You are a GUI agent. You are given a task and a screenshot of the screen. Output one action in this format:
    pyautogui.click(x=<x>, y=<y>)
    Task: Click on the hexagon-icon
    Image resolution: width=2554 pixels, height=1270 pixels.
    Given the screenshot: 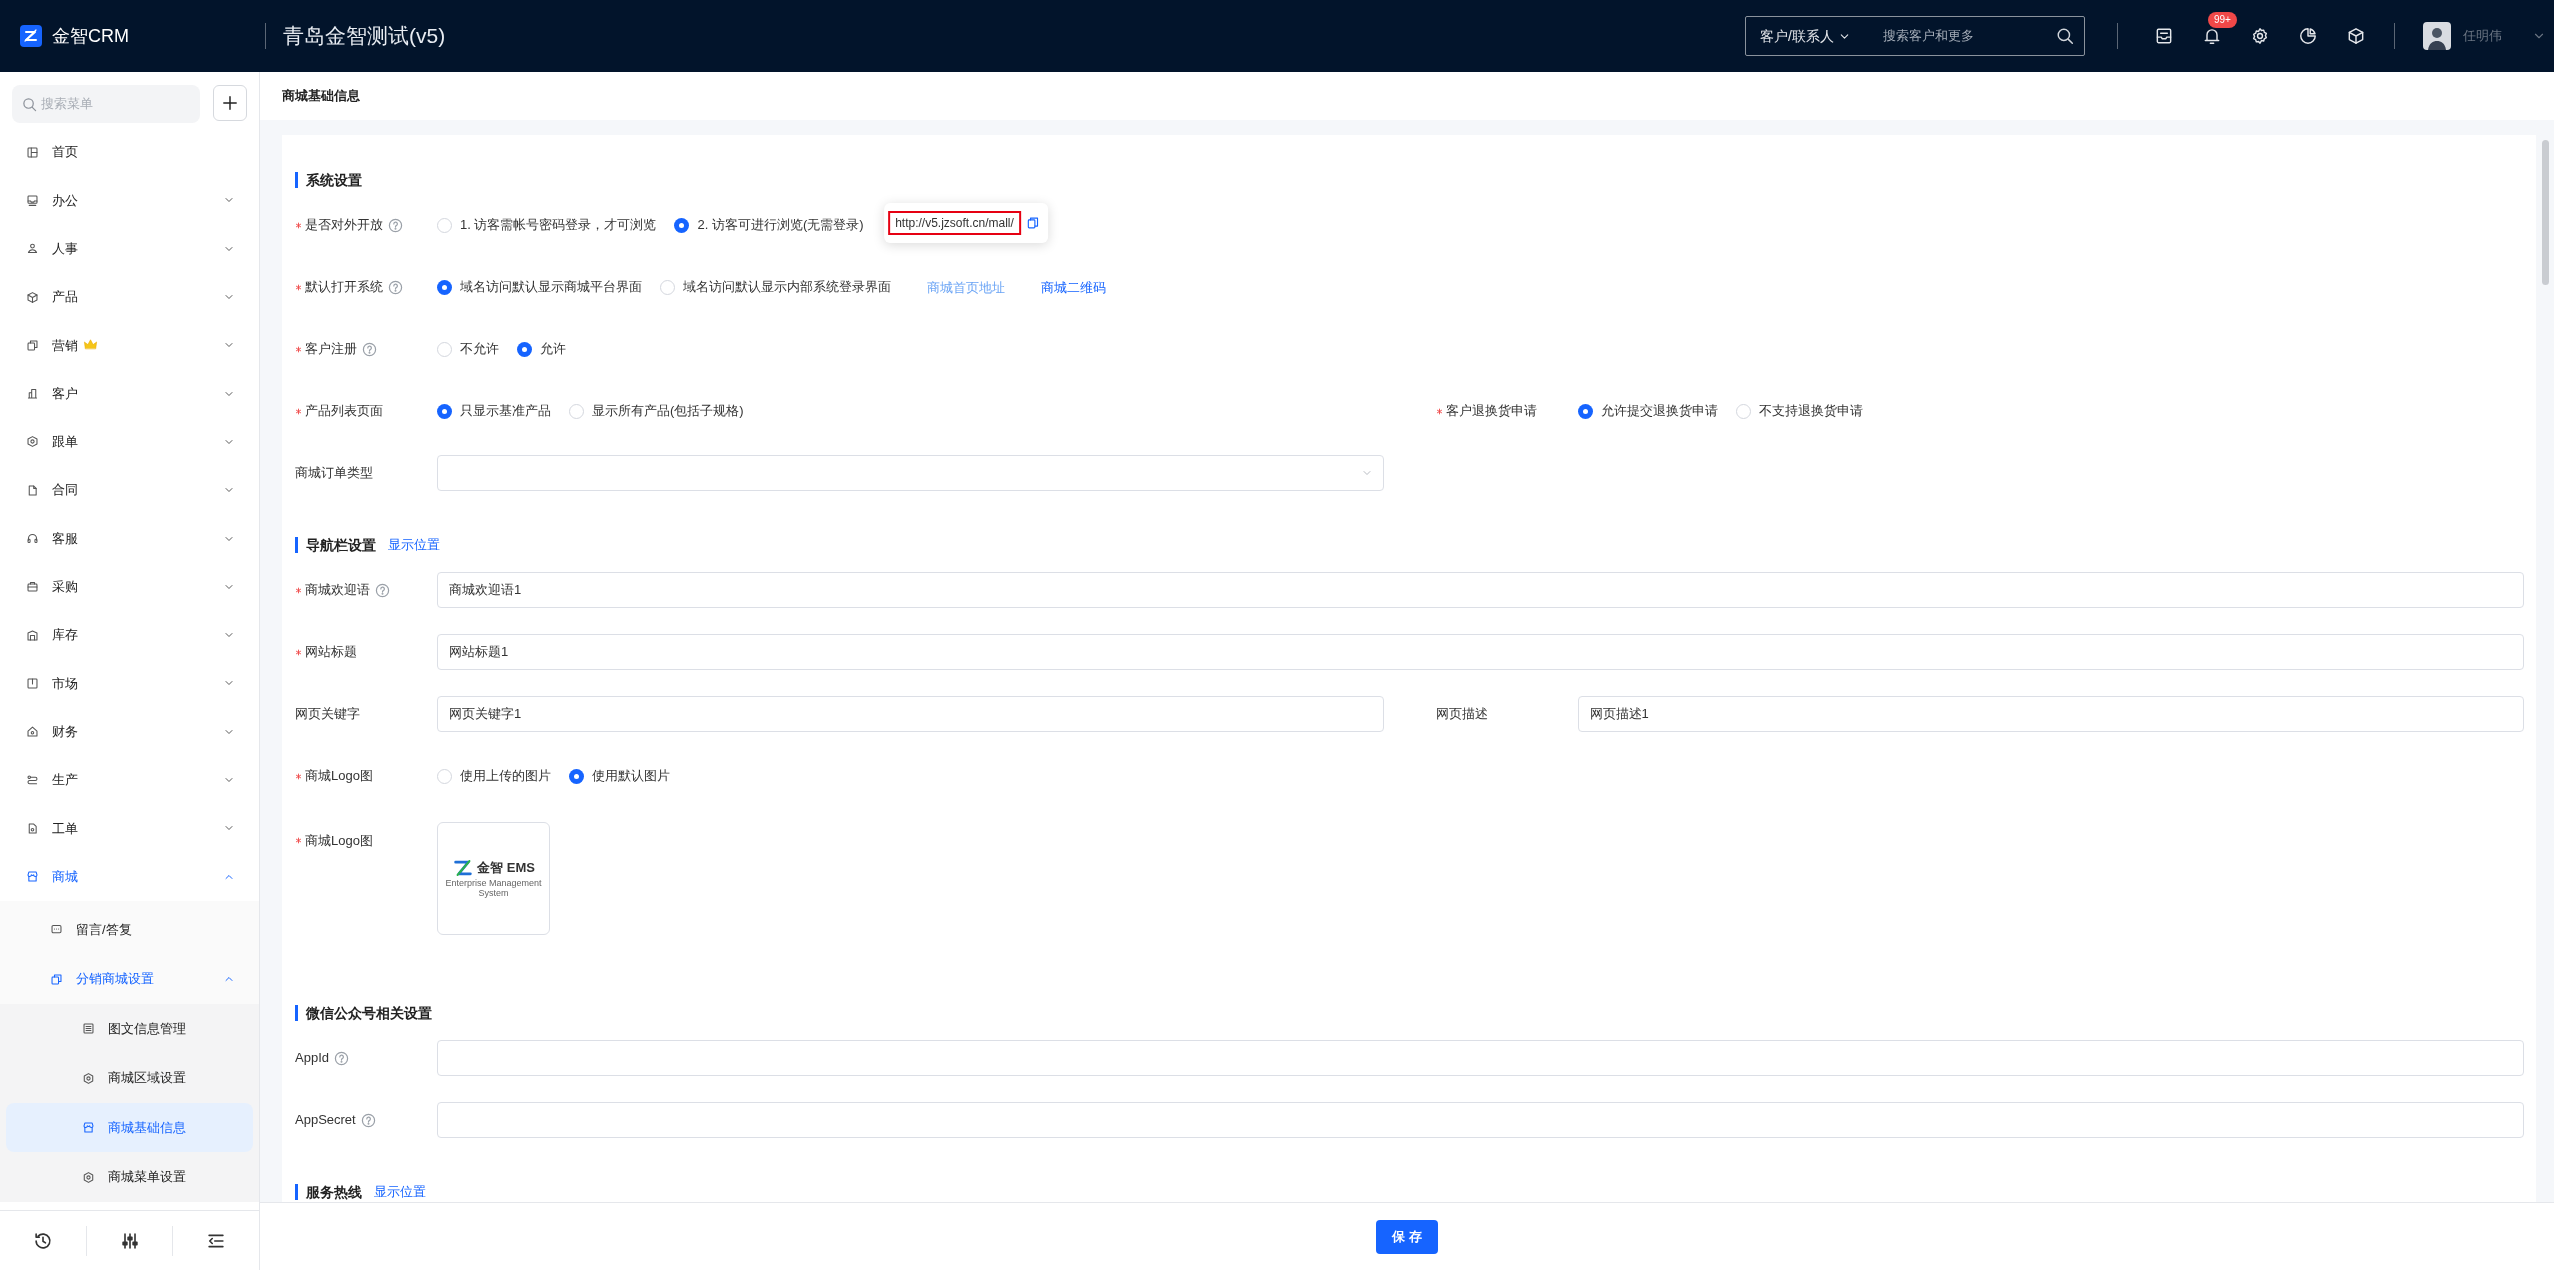 What is the action you would take?
    pyautogui.click(x=32, y=442)
    